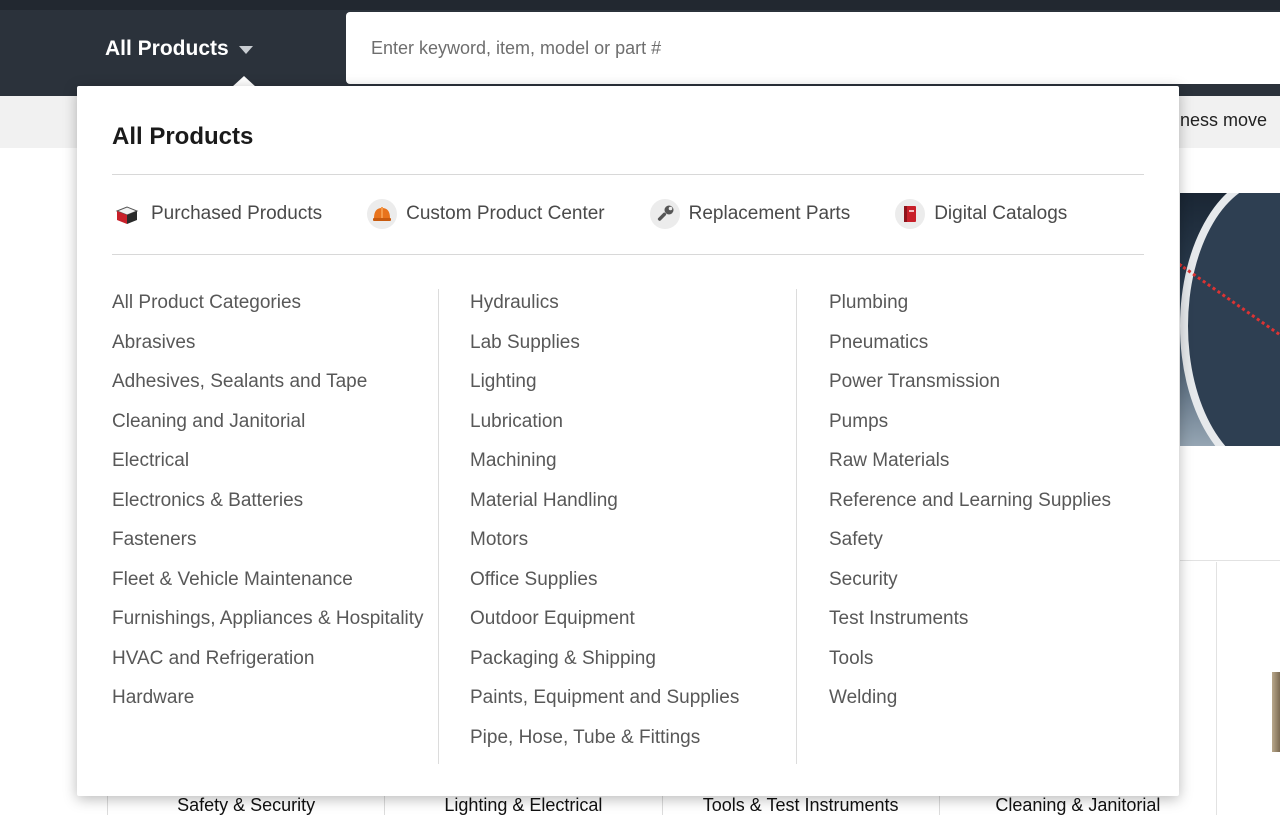 The image size is (1280, 816). Describe the element at coordinates (633, 738) in the screenshot. I see `category-link: Pipe, Hose, Tube & Fittings` at that location.